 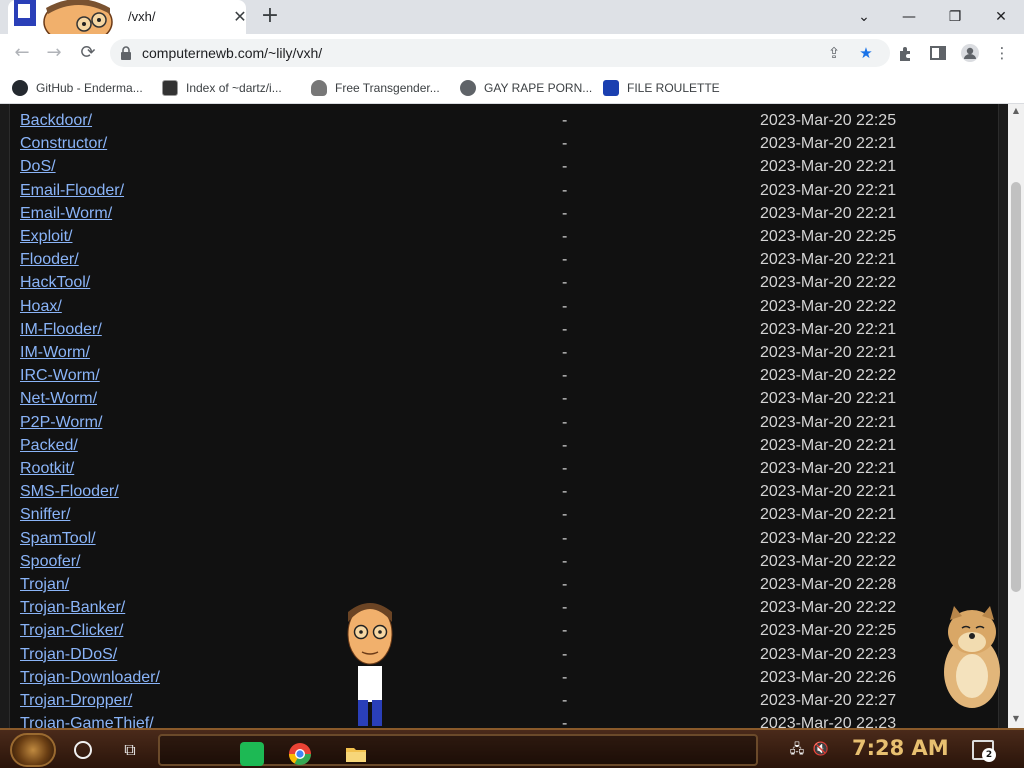 What do you see at coordinates (58, 399) in the screenshot?
I see `directory-link: Net-Worm/` at bounding box center [58, 399].